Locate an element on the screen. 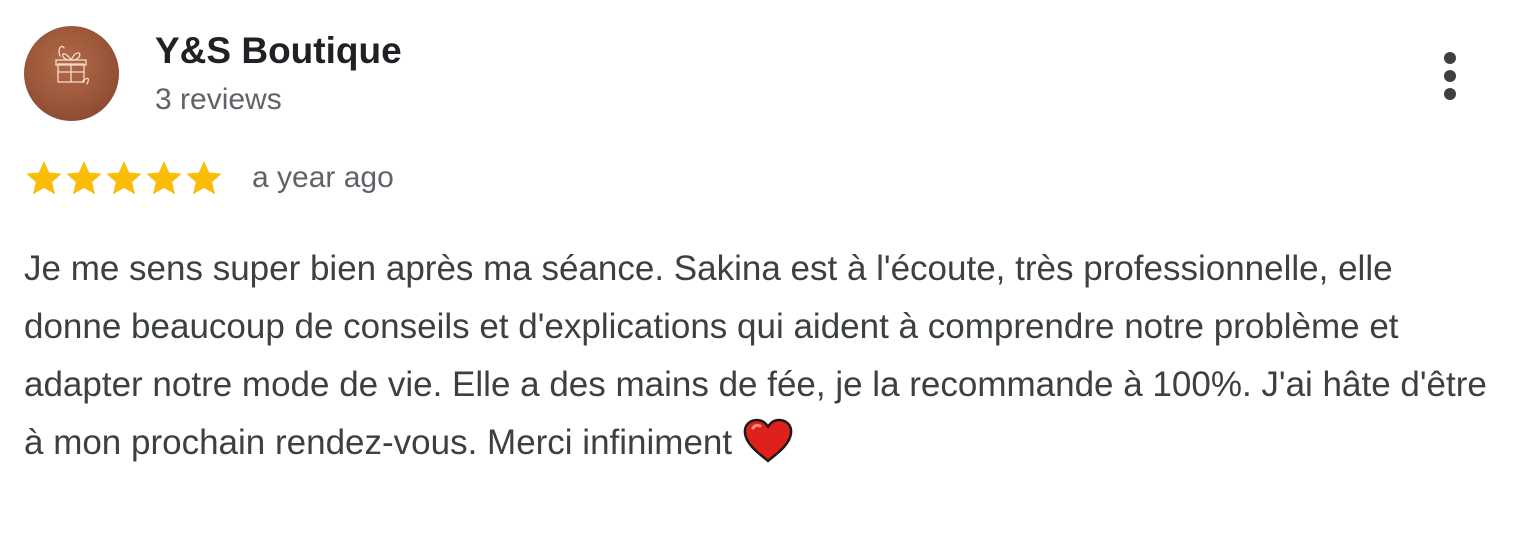 This screenshot has width=1520, height=559. more-options-button is located at coordinates (1451, 76).